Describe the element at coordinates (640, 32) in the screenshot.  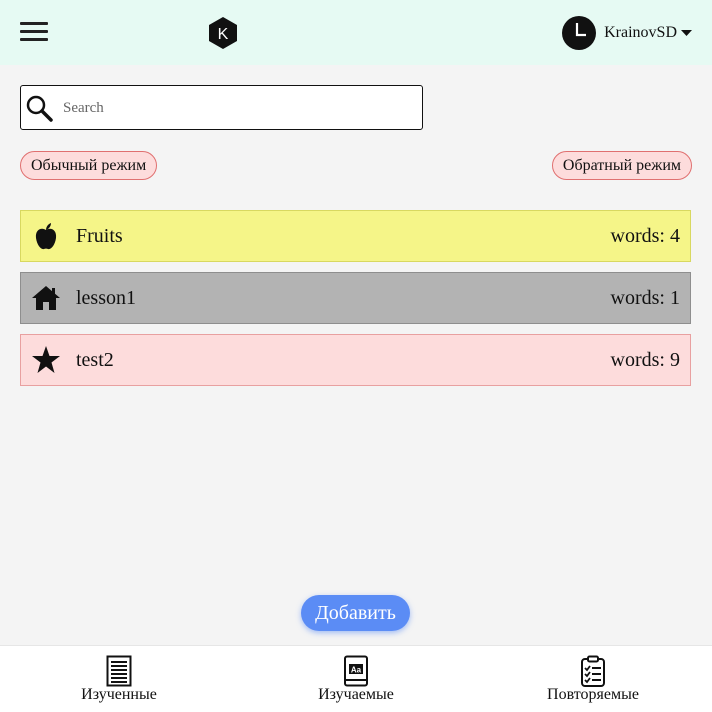
I see `username: KrainovSD` at that location.